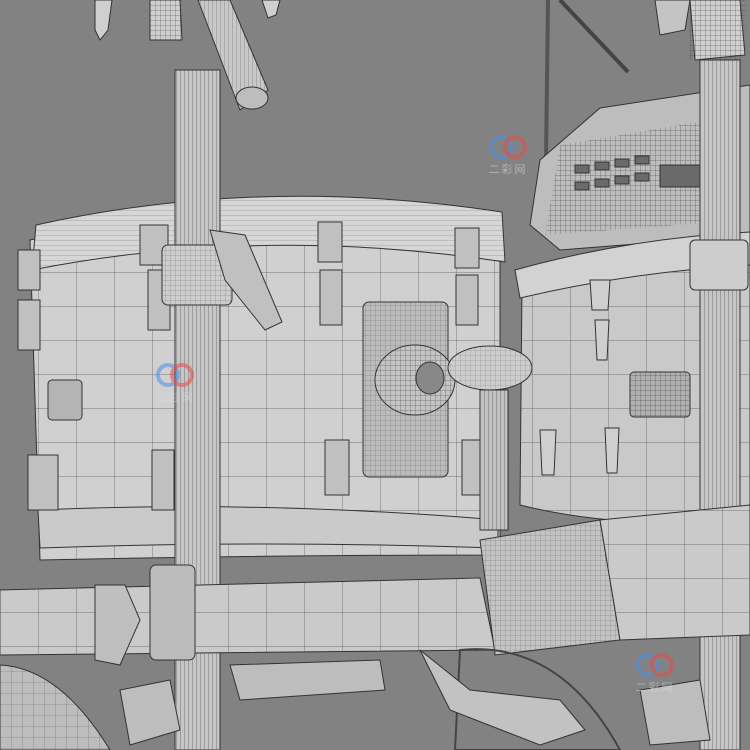 This screenshot has width=750, height=750. What do you see at coordinates (547, 80) in the screenshot?
I see `thin-rod` at bounding box center [547, 80].